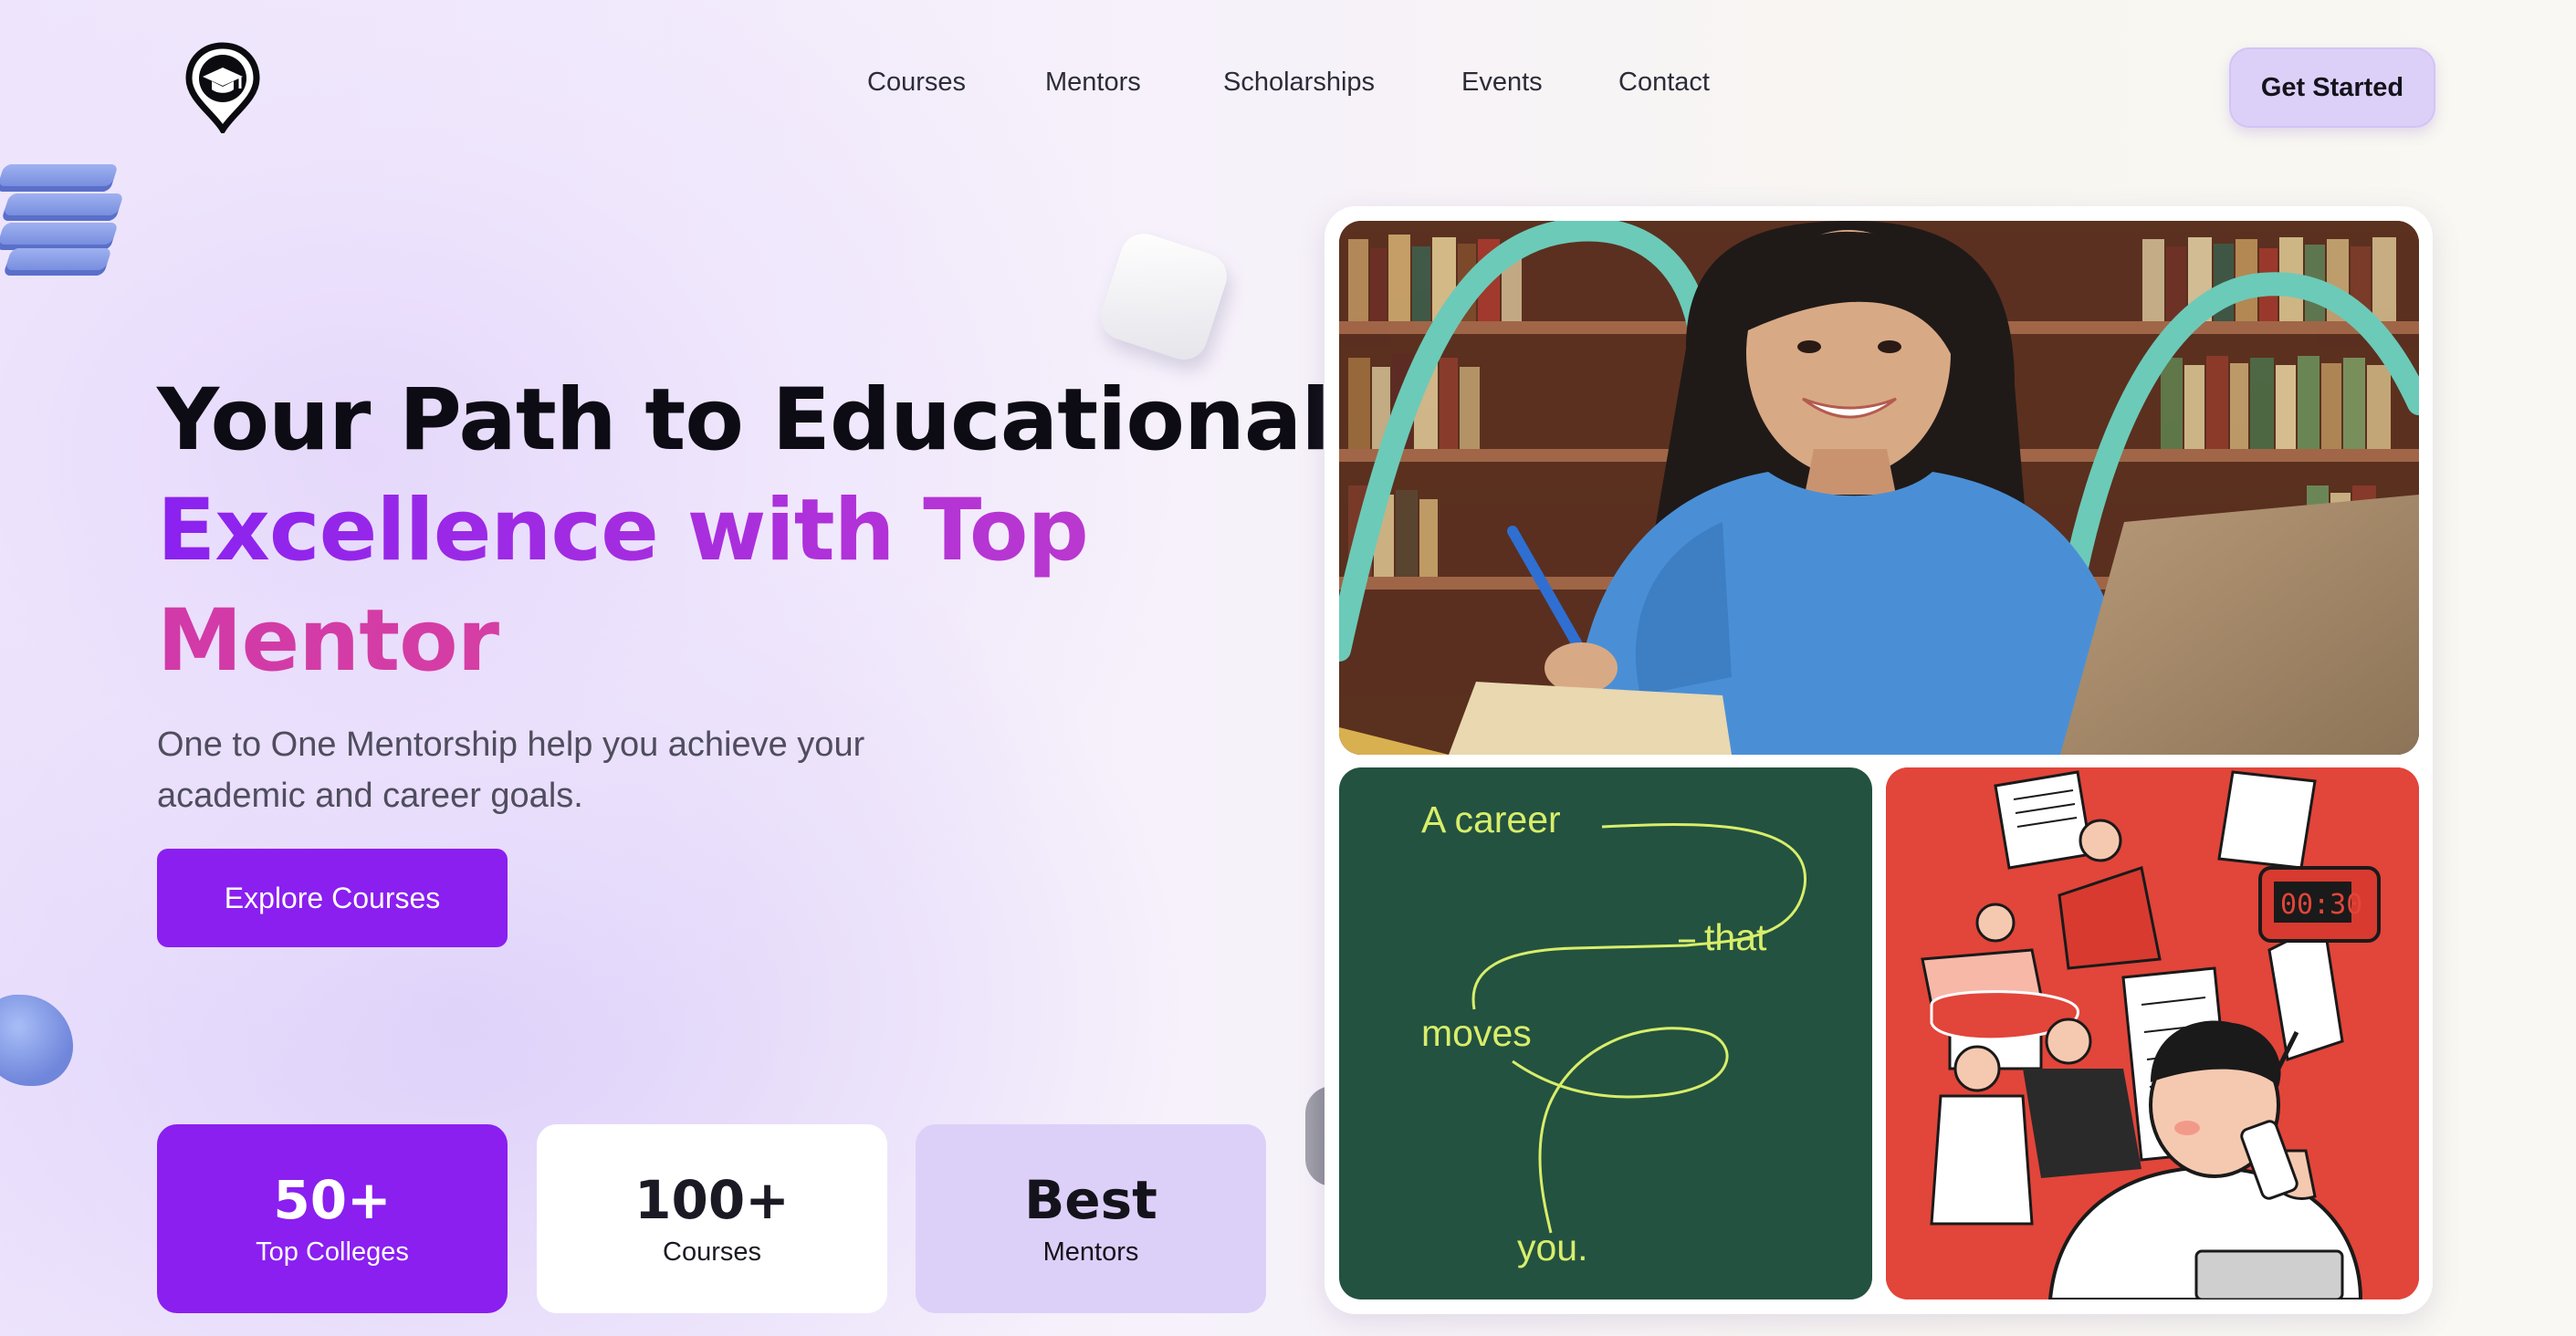 The width and height of the screenshot is (2576, 1336). I want to click on career-word-2: that, so click(1735, 937).